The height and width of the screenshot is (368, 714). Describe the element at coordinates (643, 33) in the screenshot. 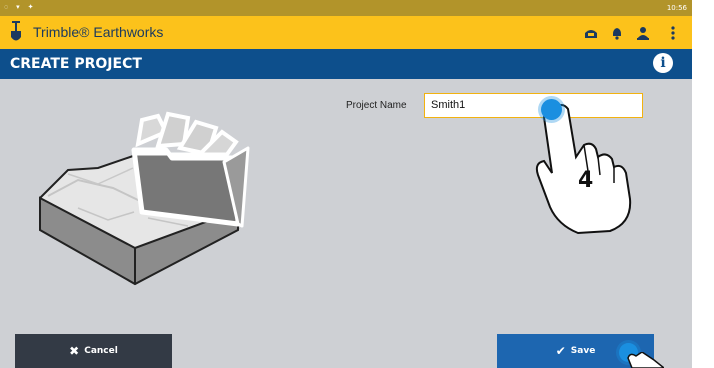

I see `person-icon` at that location.